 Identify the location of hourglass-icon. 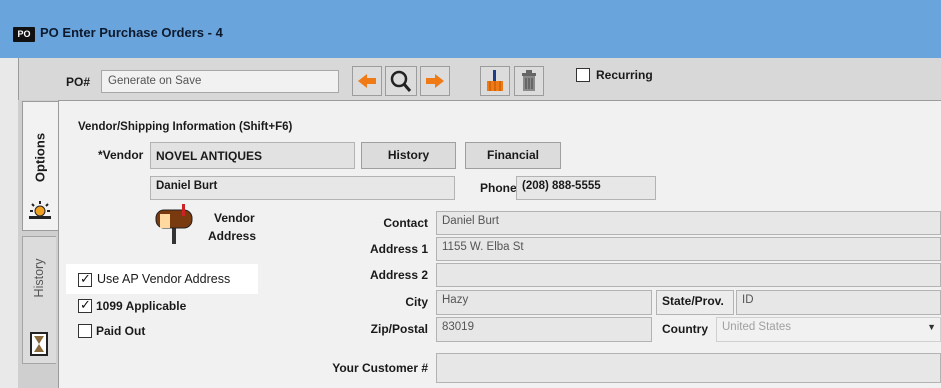
(39, 344).